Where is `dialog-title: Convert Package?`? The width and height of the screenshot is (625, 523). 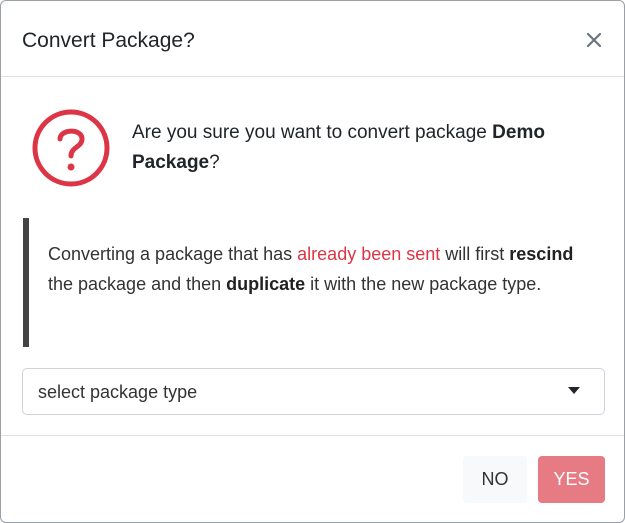
dialog-title: Convert Package? is located at coordinates (108, 40).